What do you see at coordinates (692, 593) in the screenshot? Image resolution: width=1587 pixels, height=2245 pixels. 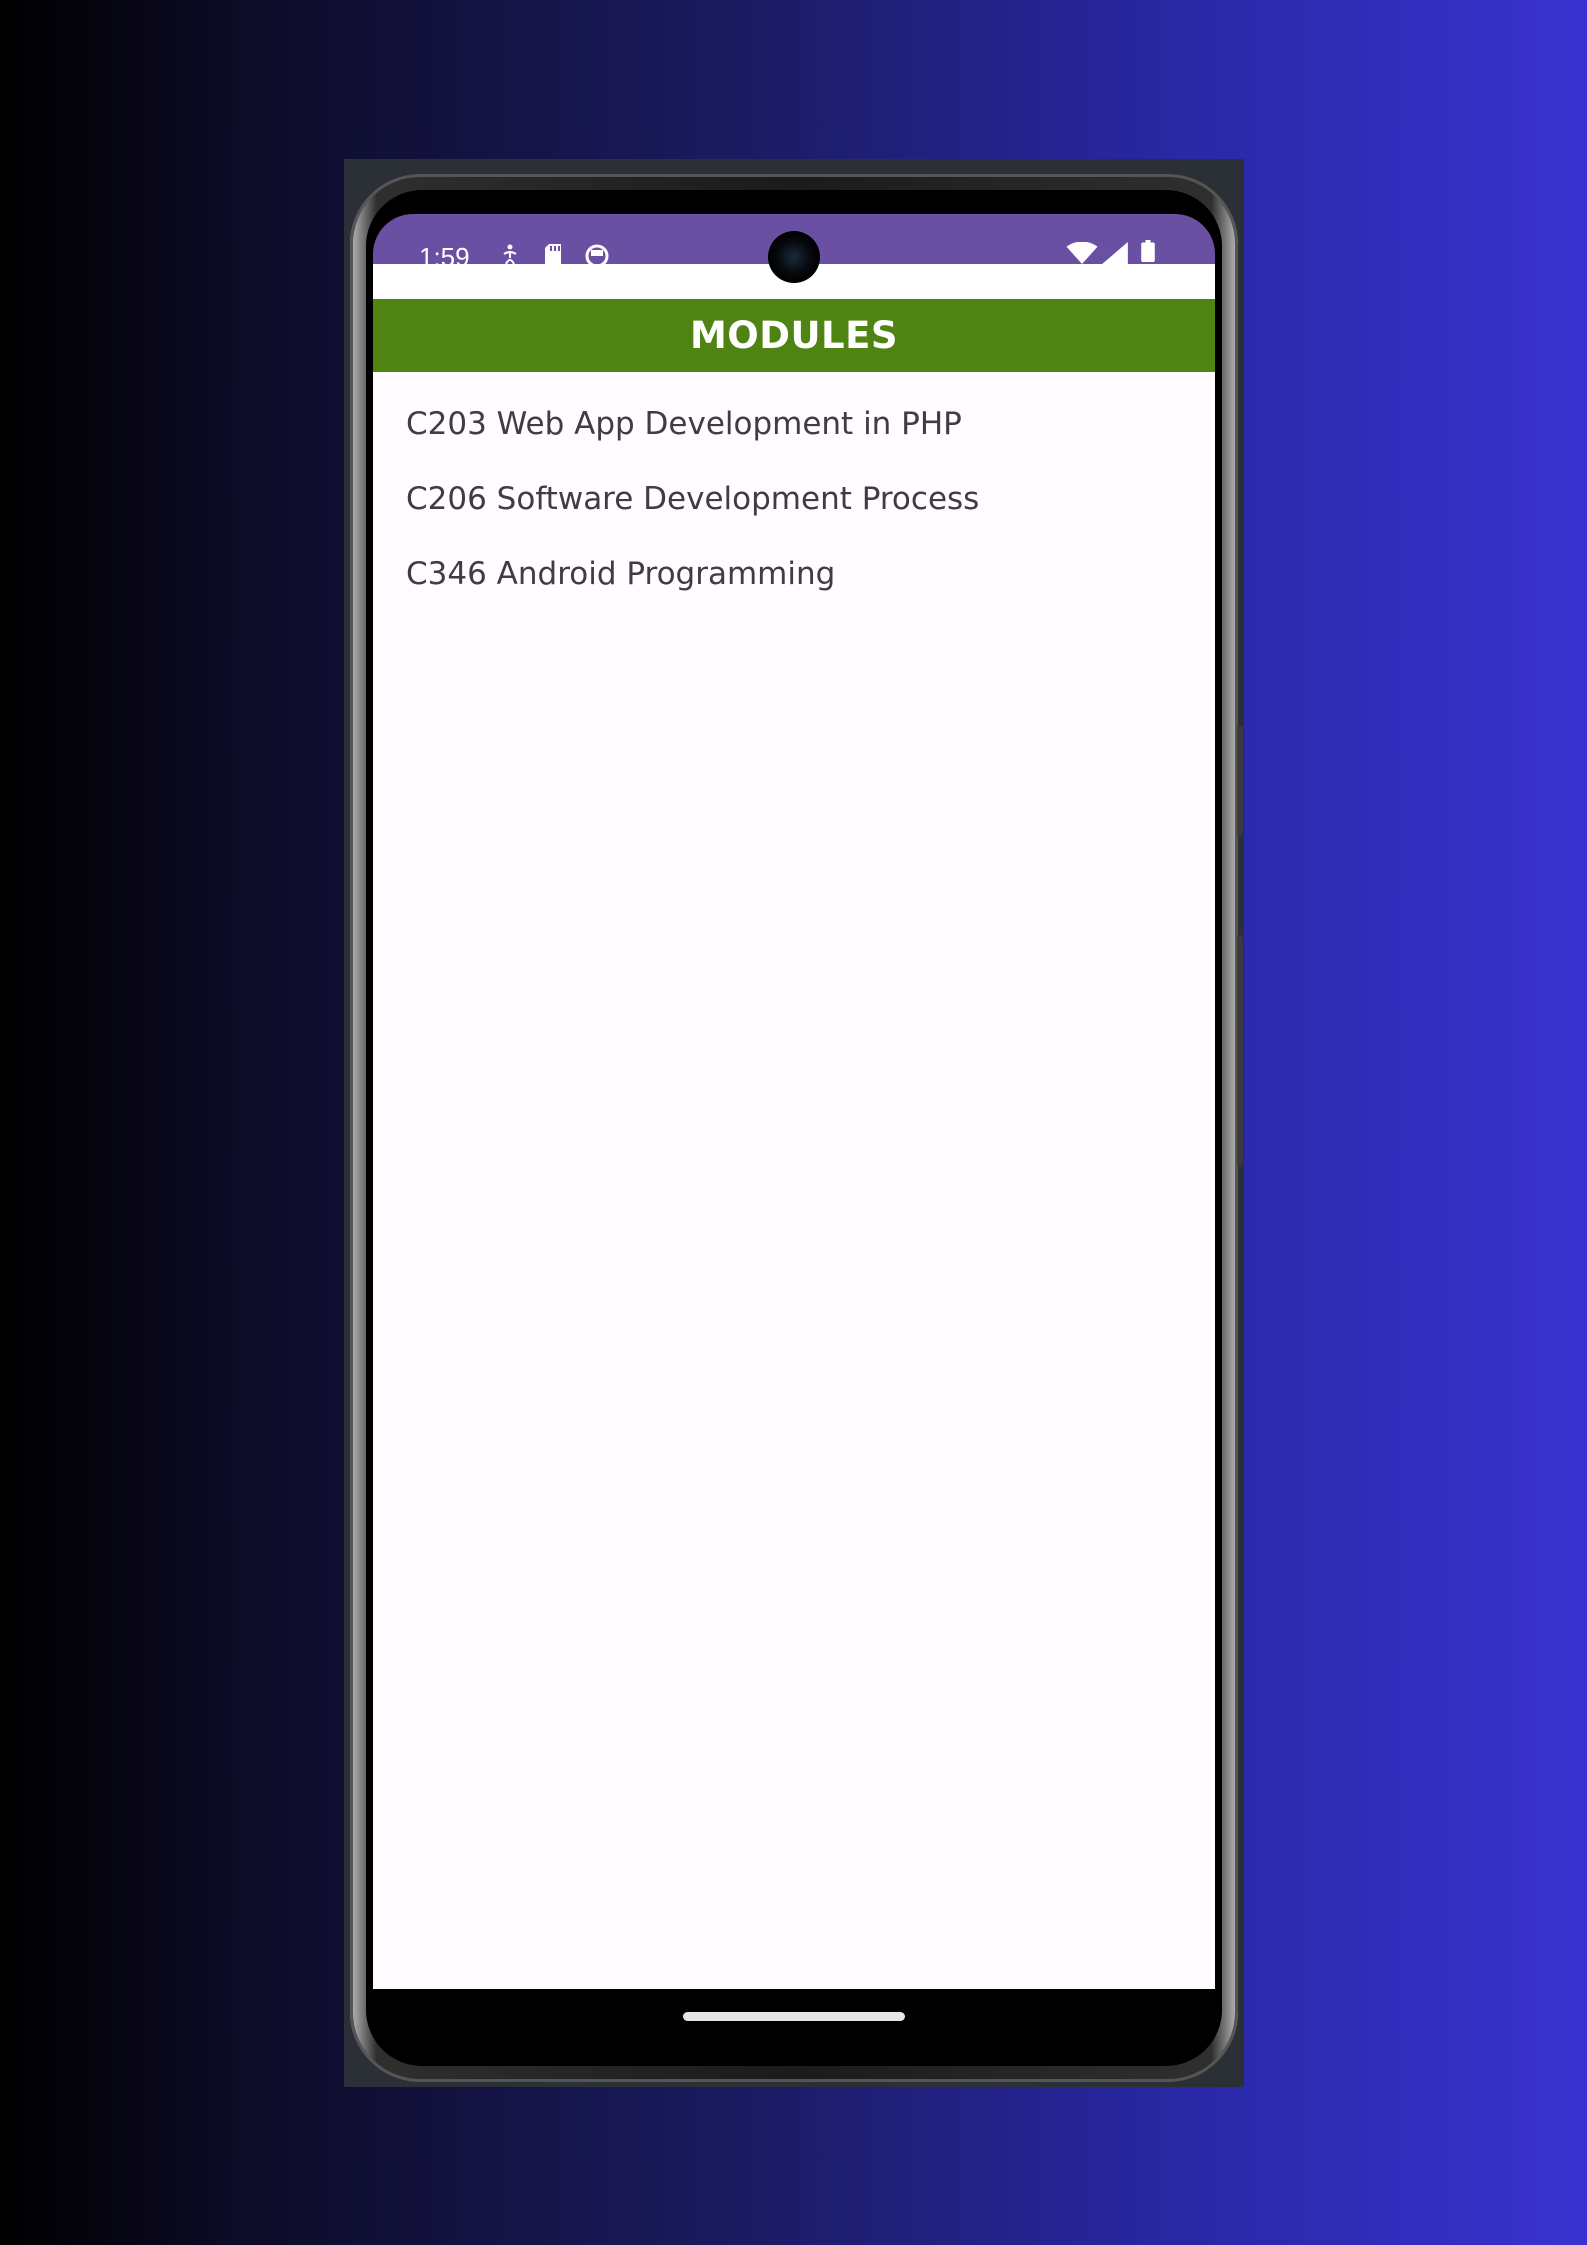 I see `list-item: C346 Android Programming` at bounding box center [692, 593].